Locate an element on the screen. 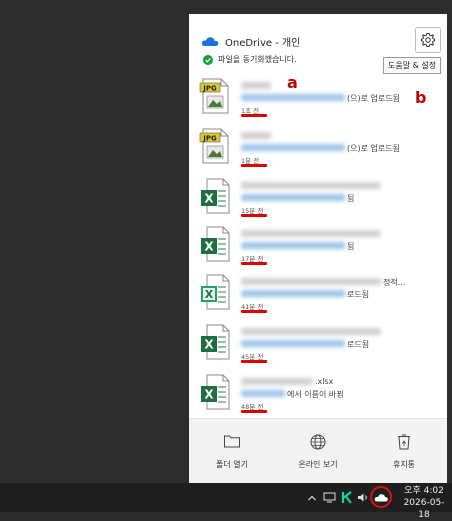 The width and height of the screenshot is (452, 521). recycle-bin-button: 휴지통 is located at coordinates (404, 451).